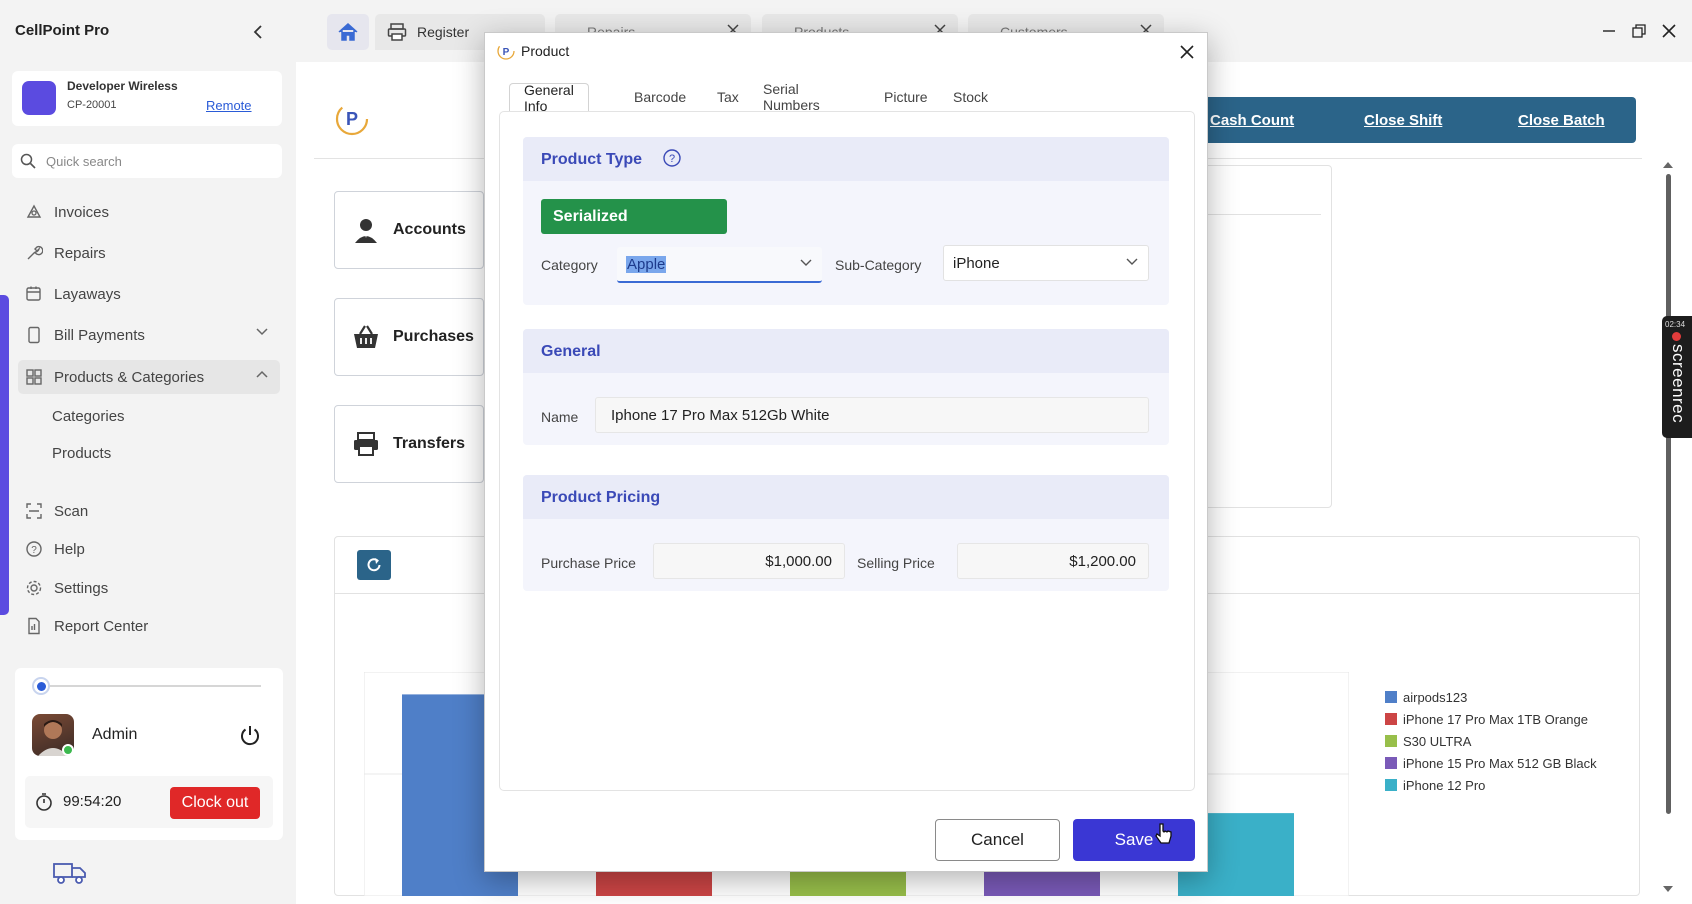  I want to click on minimize-button, so click(1609, 31).